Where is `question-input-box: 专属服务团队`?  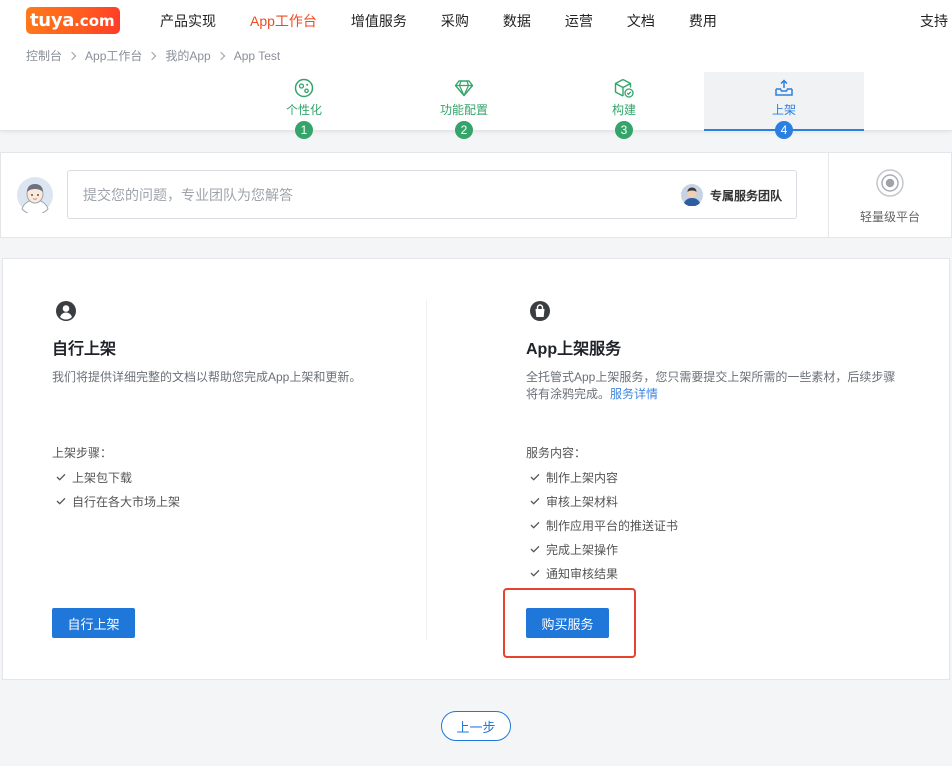 question-input-box: 专属服务团队 is located at coordinates (432, 194).